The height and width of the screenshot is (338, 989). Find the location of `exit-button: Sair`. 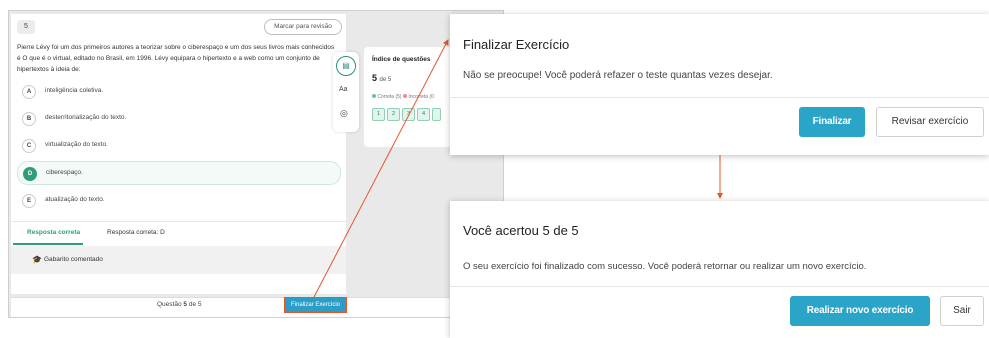

exit-button: Sair is located at coordinates (962, 311).